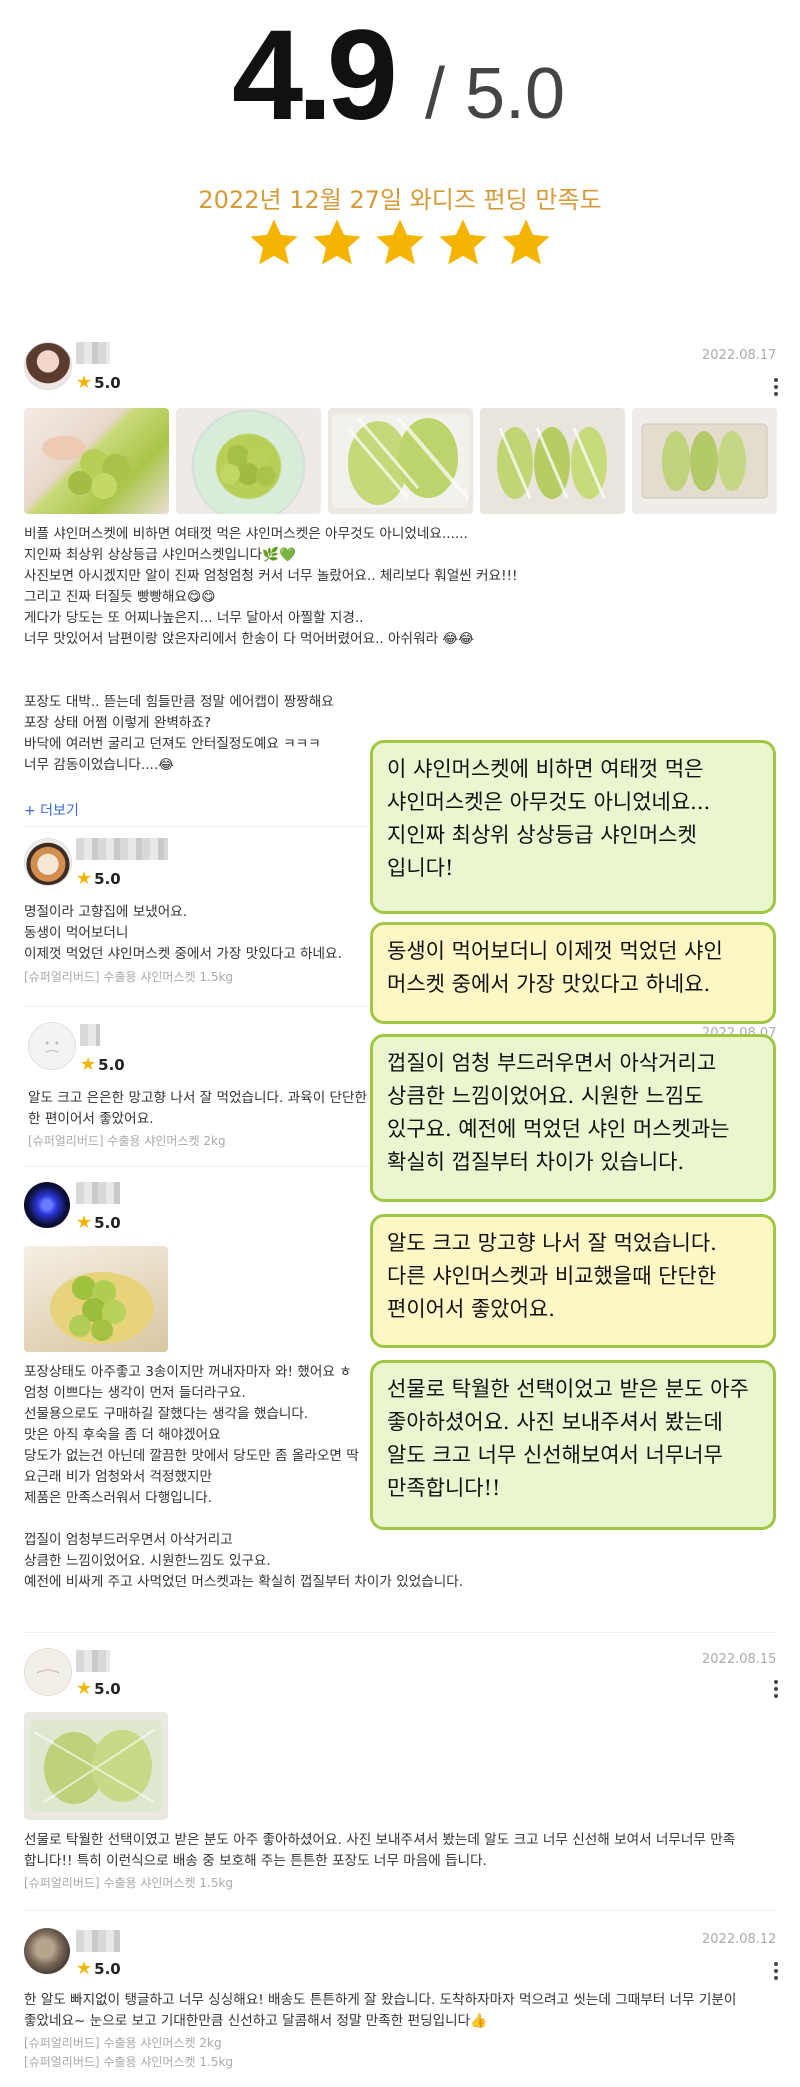 Image resolution: width=800 pixels, height=2087 pixels. I want to click on default-avatar-icon, so click(52, 1047).